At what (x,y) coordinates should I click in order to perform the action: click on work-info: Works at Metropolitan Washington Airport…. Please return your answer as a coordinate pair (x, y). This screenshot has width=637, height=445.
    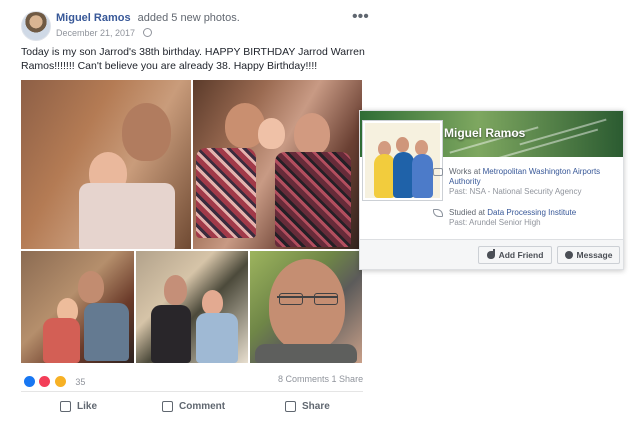
    Looking at the image, I should click on (524, 182).